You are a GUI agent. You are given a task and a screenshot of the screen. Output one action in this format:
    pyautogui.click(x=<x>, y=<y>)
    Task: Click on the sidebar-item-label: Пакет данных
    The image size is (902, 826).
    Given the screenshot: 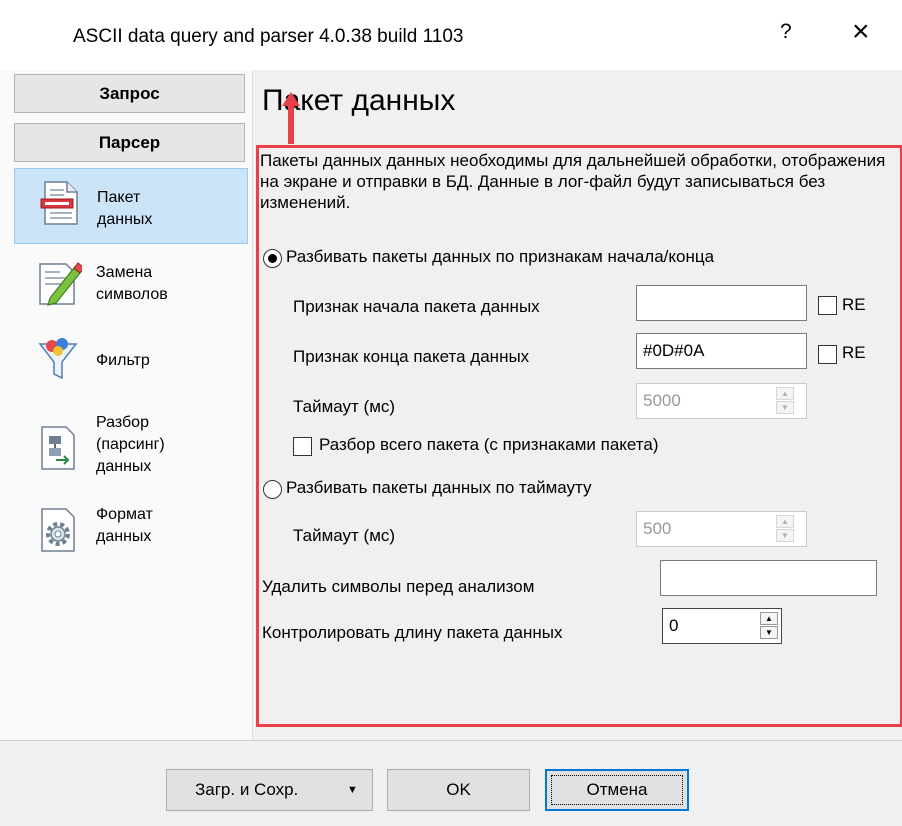 What is the action you would take?
    pyautogui.click(x=125, y=208)
    